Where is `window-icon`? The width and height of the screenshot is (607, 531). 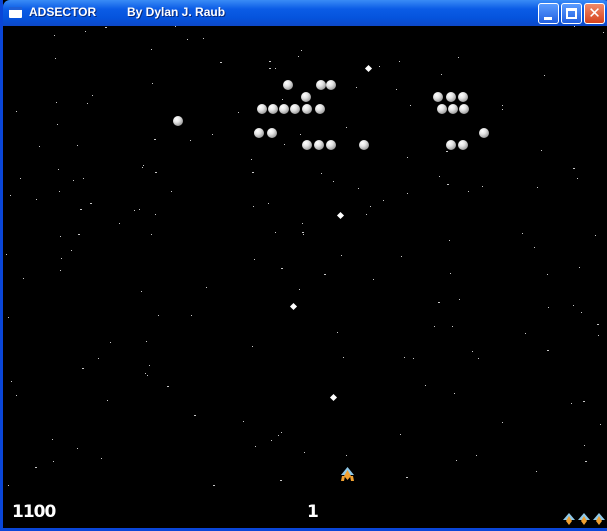 window-icon is located at coordinates (15, 12).